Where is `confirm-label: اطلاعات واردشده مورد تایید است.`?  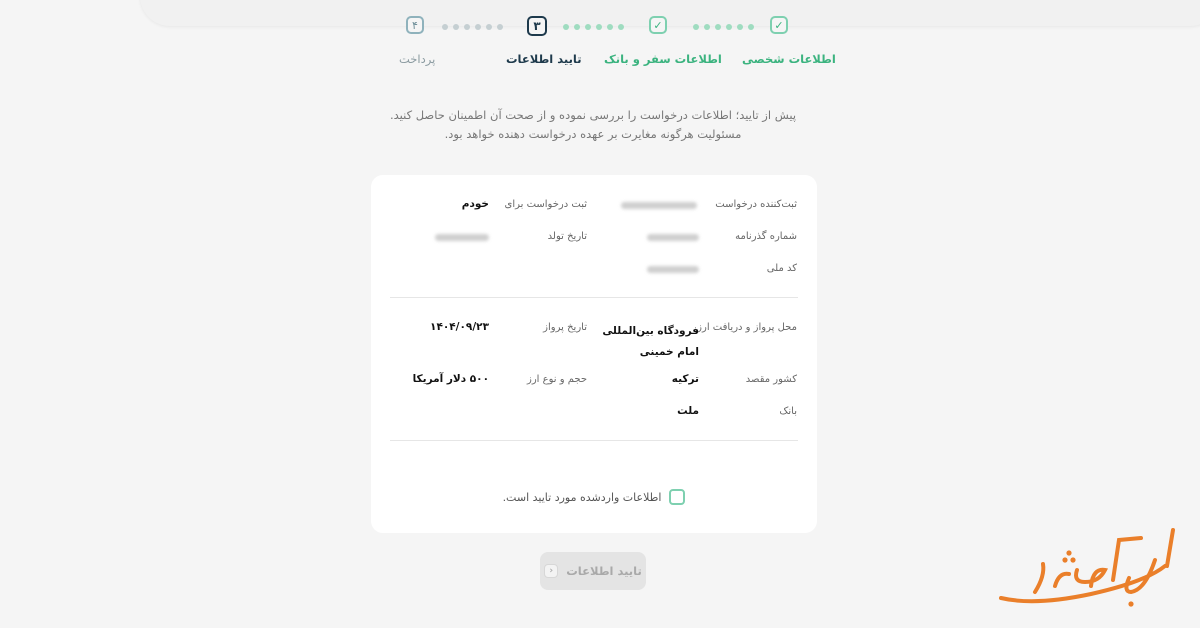
confirm-label: اطلاعات واردشده مورد تایید است. is located at coordinates (582, 497).